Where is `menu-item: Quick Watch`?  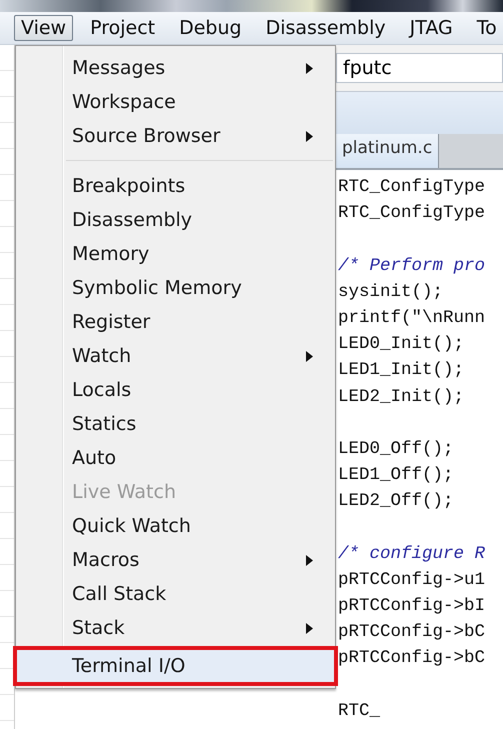 menu-item: Quick Watch is located at coordinates (175, 526).